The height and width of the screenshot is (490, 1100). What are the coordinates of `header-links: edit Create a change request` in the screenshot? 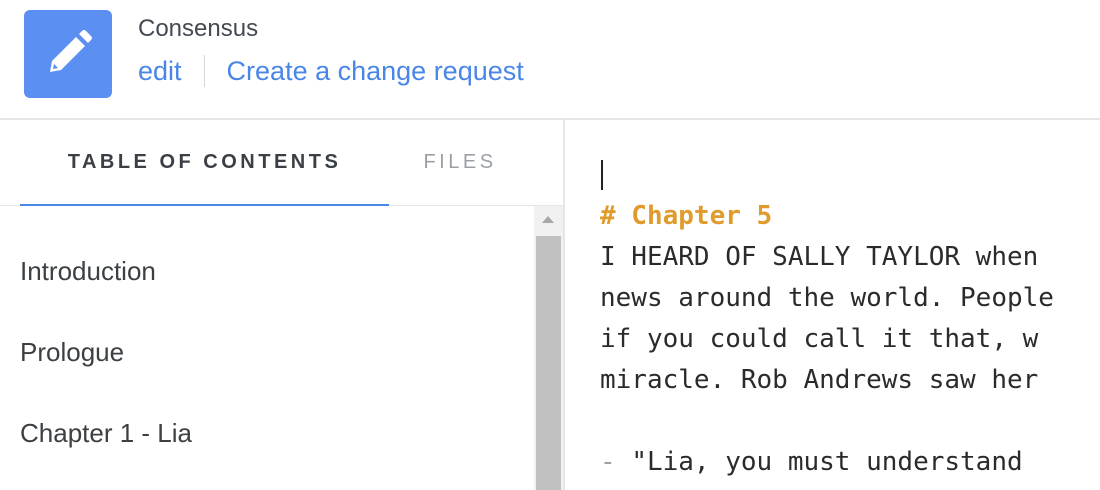 It's located at (331, 71).